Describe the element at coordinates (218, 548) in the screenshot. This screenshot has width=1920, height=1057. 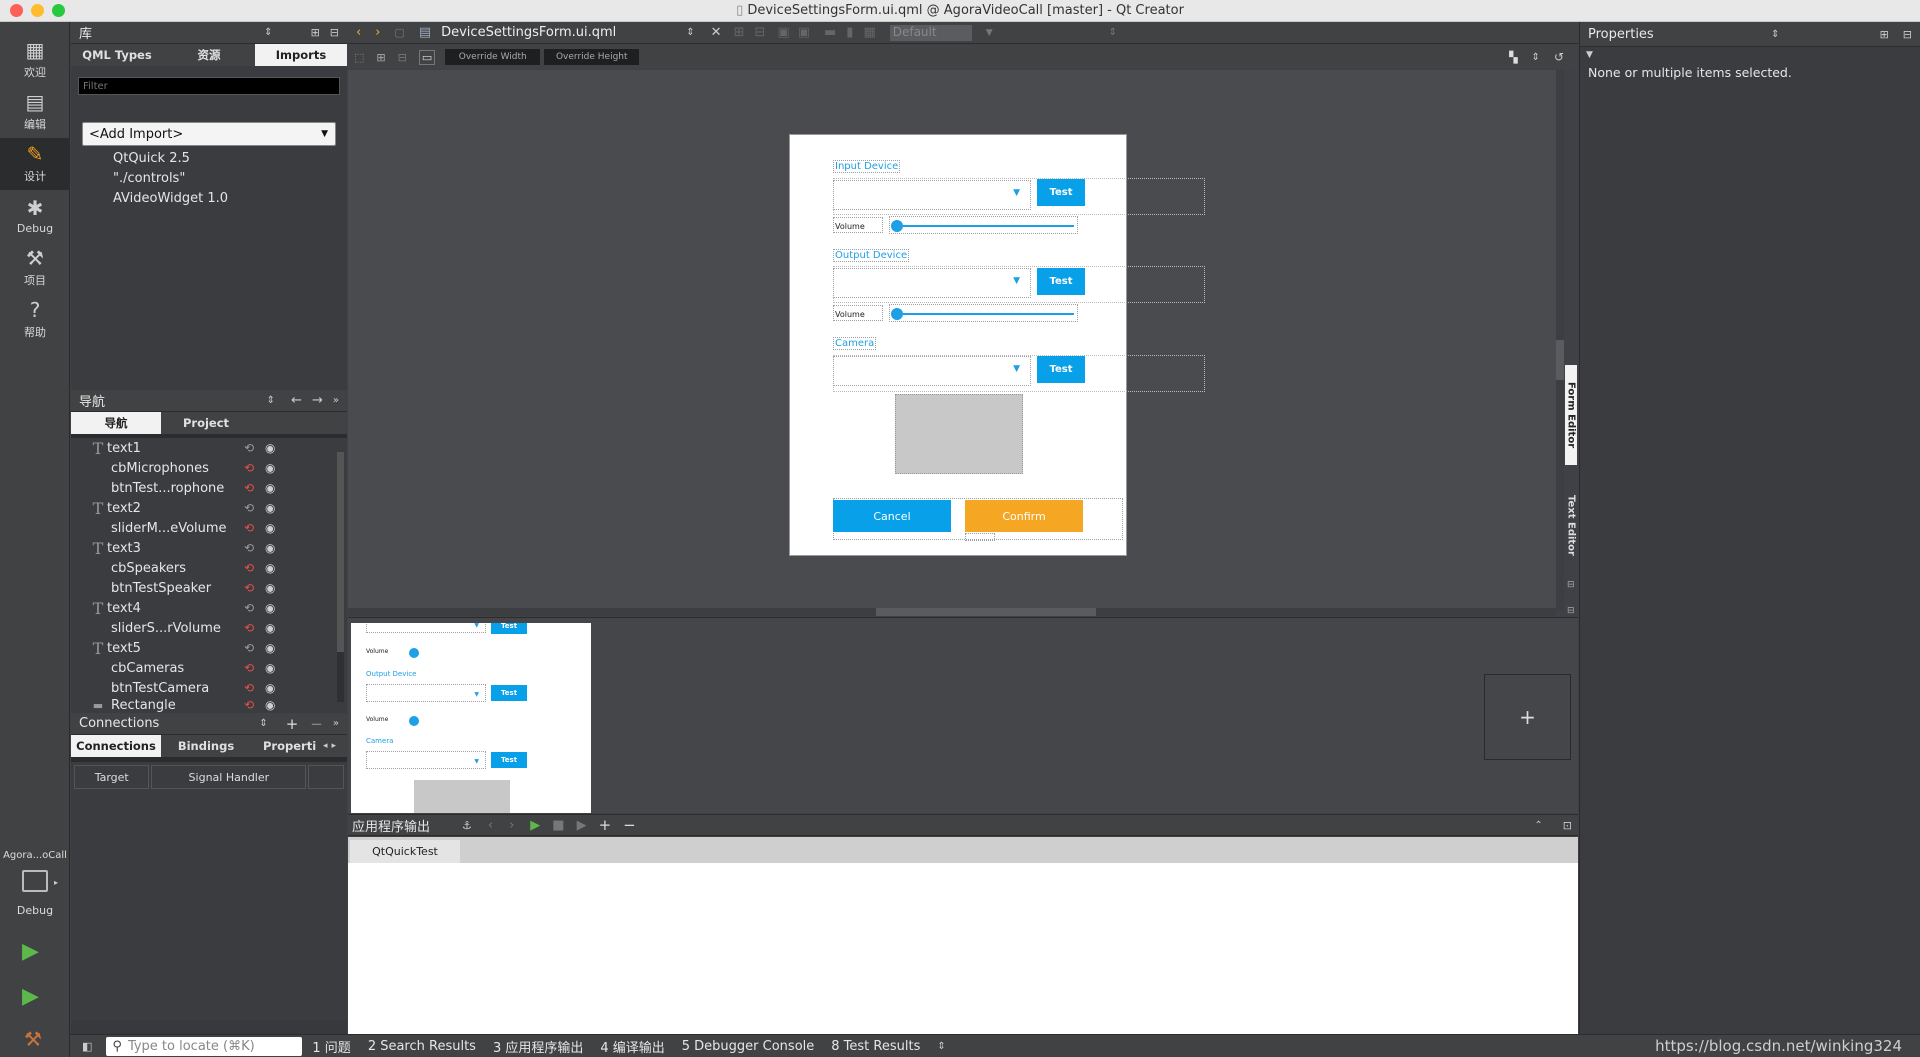
I see `navigator-item: Ttext3 ⟲ ◉` at that location.